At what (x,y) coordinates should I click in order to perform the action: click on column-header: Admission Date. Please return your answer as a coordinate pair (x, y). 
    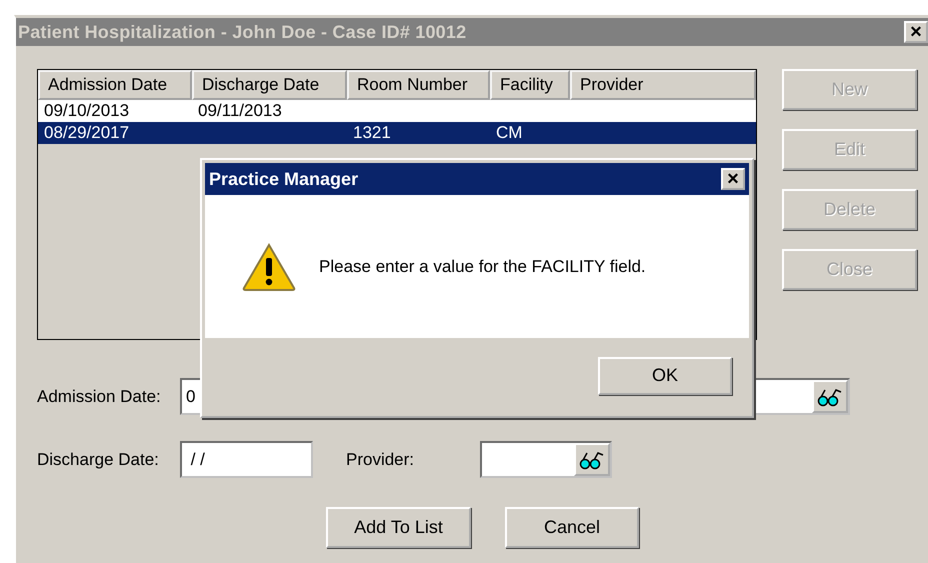
    Looking at the image, I should click on (115, 85).